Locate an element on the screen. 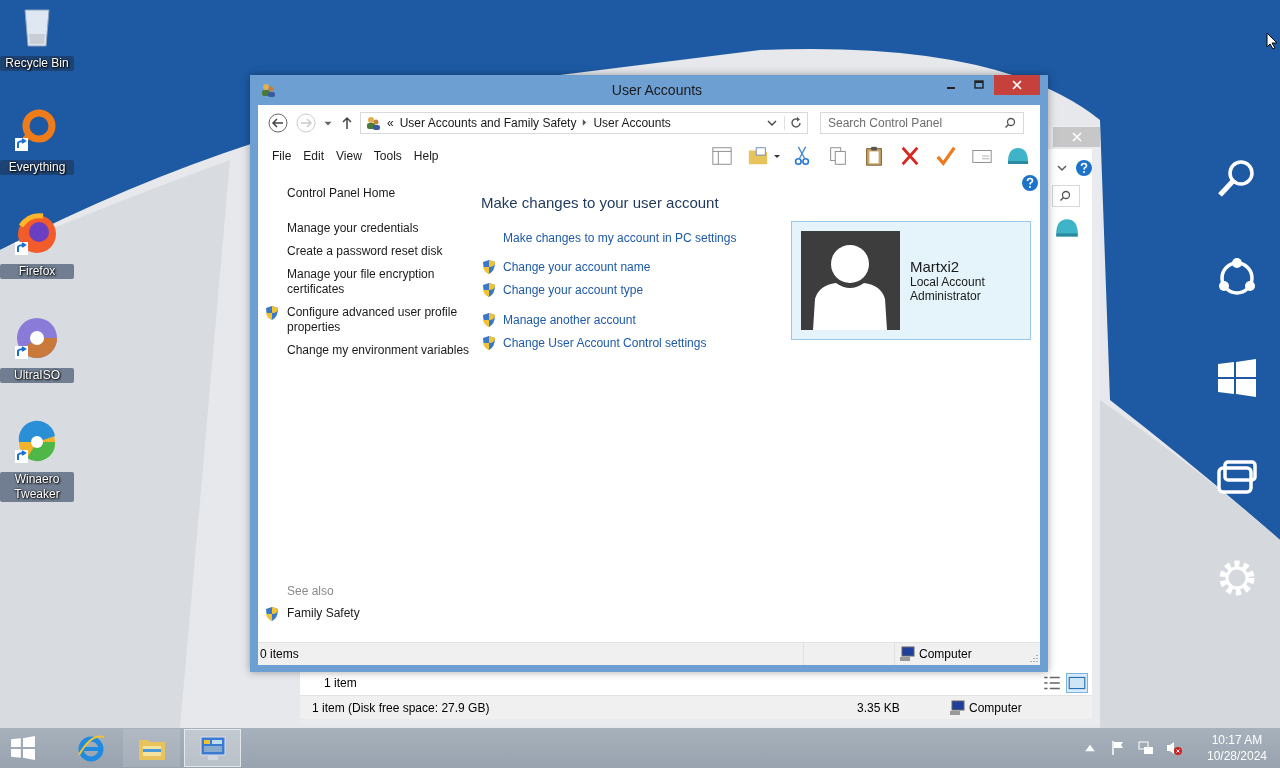 This screenshot has height=768, width=1280. task-link: Manage another account is located at coordinates (569, 320).